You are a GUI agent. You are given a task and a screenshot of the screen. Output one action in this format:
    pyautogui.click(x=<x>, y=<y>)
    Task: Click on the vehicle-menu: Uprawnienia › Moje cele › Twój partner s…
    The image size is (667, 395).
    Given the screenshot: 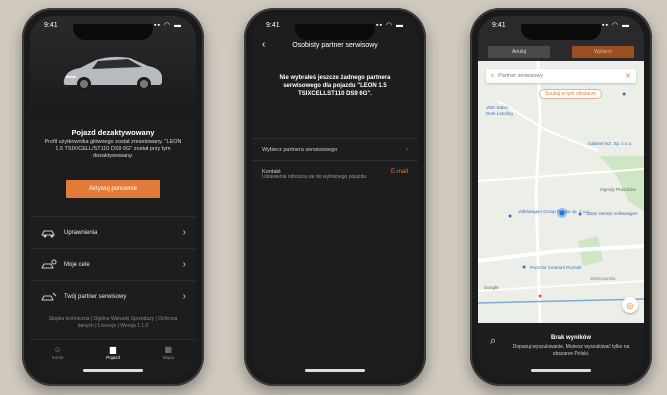 What is the action you would take?
    pyautogui.click(x=113, y=264)
    